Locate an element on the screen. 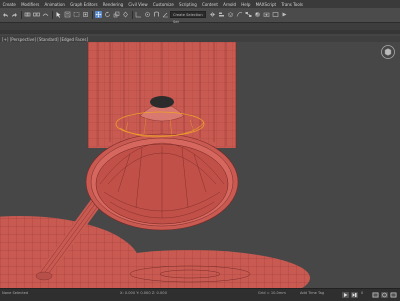  rectangular-selection-icon is located at coordinates (76, 14).